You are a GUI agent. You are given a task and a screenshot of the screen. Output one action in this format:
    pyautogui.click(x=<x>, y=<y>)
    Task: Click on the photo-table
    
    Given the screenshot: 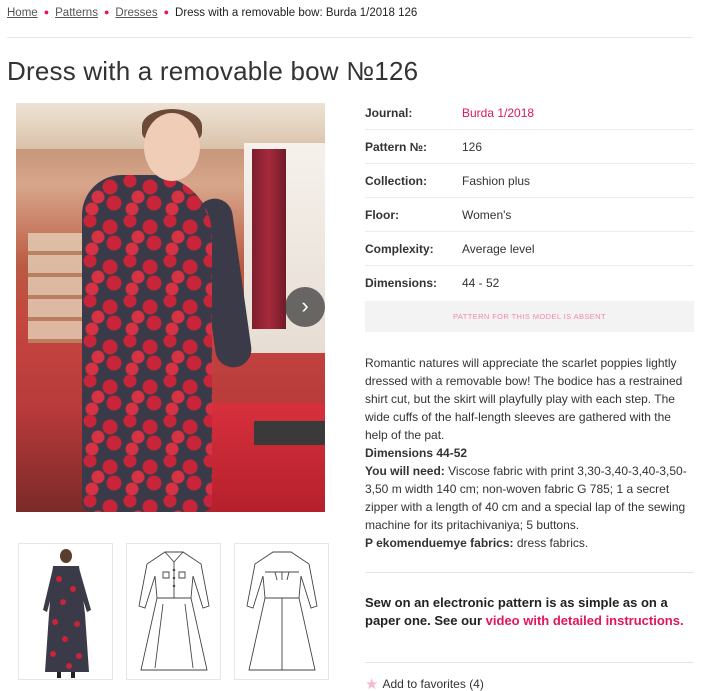 What is the action you would take?
    pyautogui.click(x=289, y=433)
    